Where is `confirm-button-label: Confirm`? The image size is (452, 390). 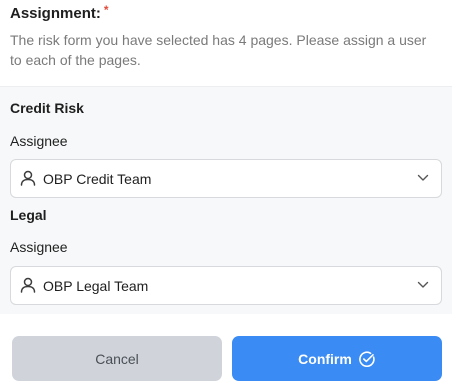
confirm-button-label: Confirm is located at coordinates (325, 358).